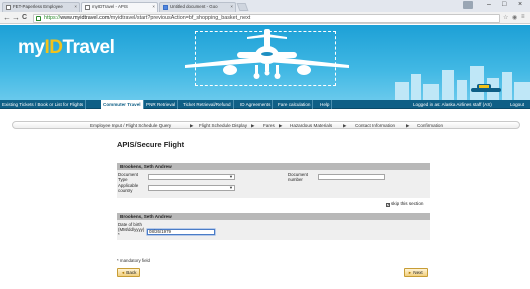 This screenshot has height=289, width=530. Describe the element at coordinates (128, 188) in the screenshot. I see `applicable-country-label: Applicable country` at that location.